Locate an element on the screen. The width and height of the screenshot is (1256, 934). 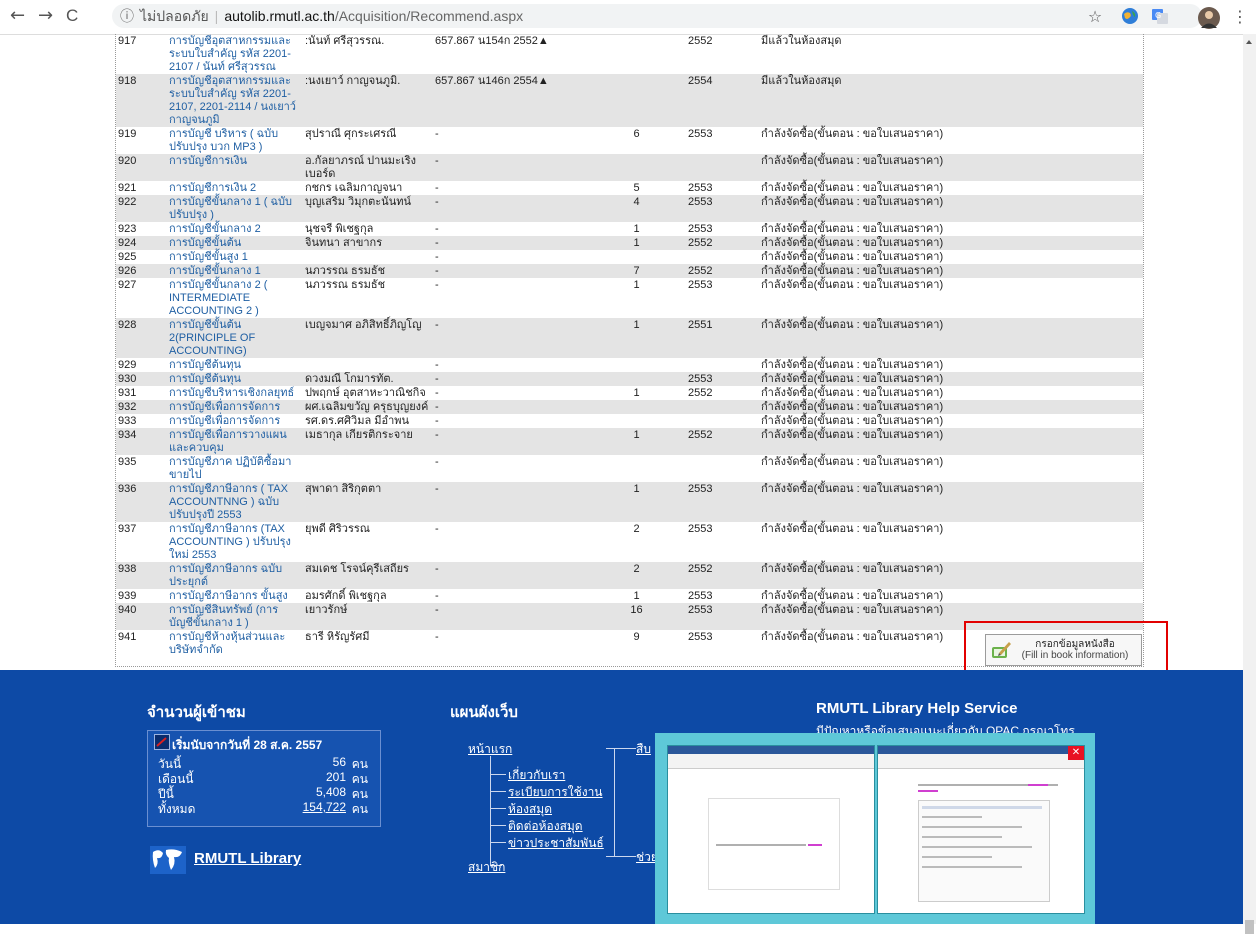
extension-translate-icon: G is located at coordinates (1160, 17).